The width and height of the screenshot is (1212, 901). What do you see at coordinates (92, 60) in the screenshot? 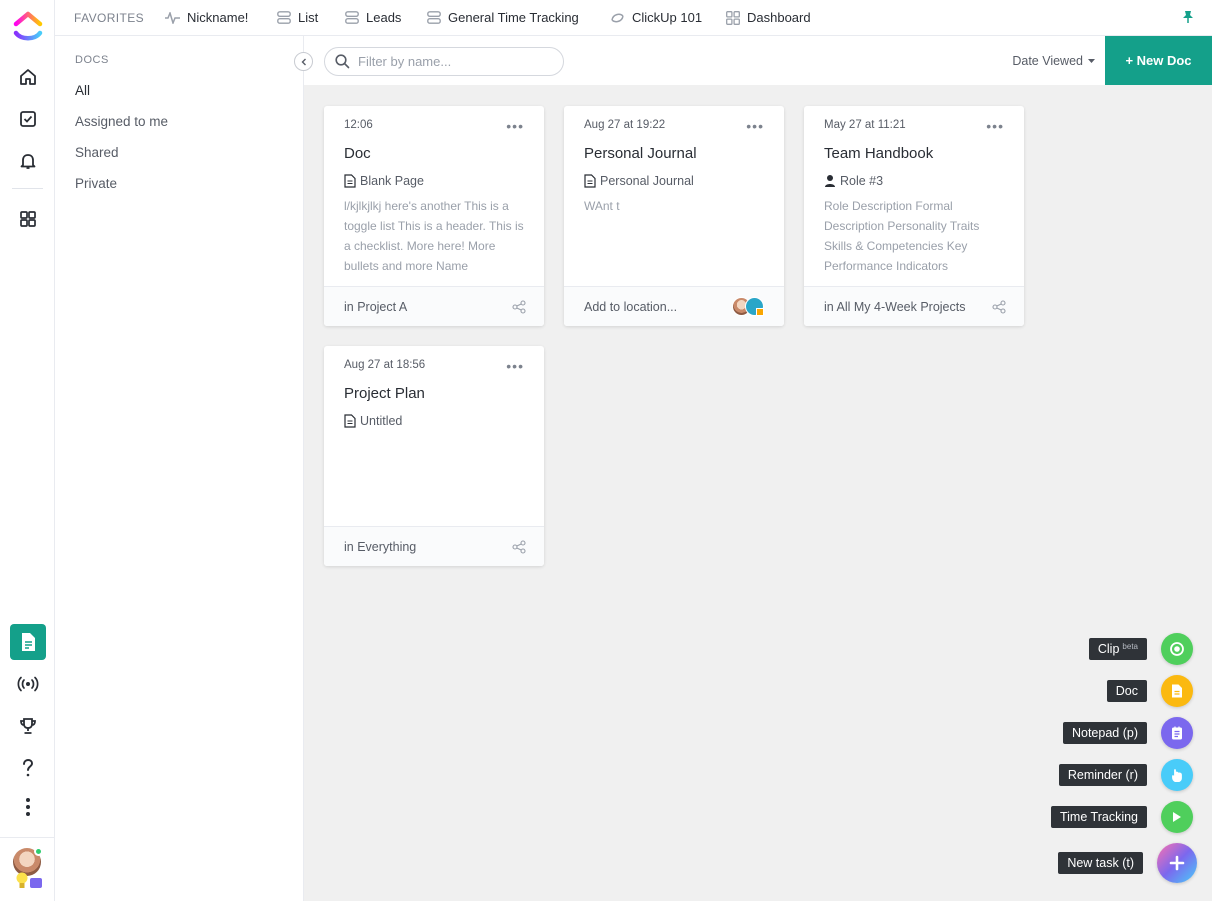
I see `docs-section-title: DOCS` at bounding box center [92, 60].